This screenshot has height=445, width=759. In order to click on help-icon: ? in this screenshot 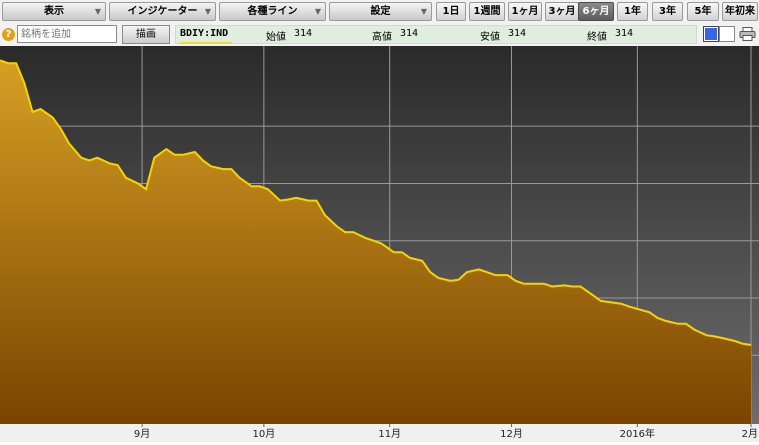, I will do `click(8, 34)`.